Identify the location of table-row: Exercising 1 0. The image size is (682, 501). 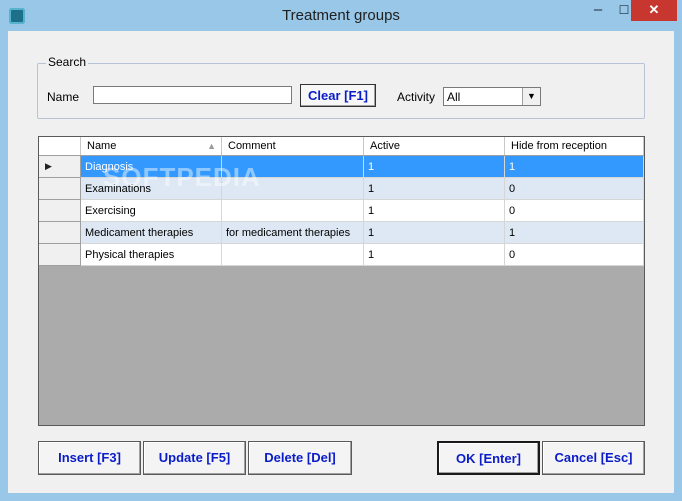
(341, 211).